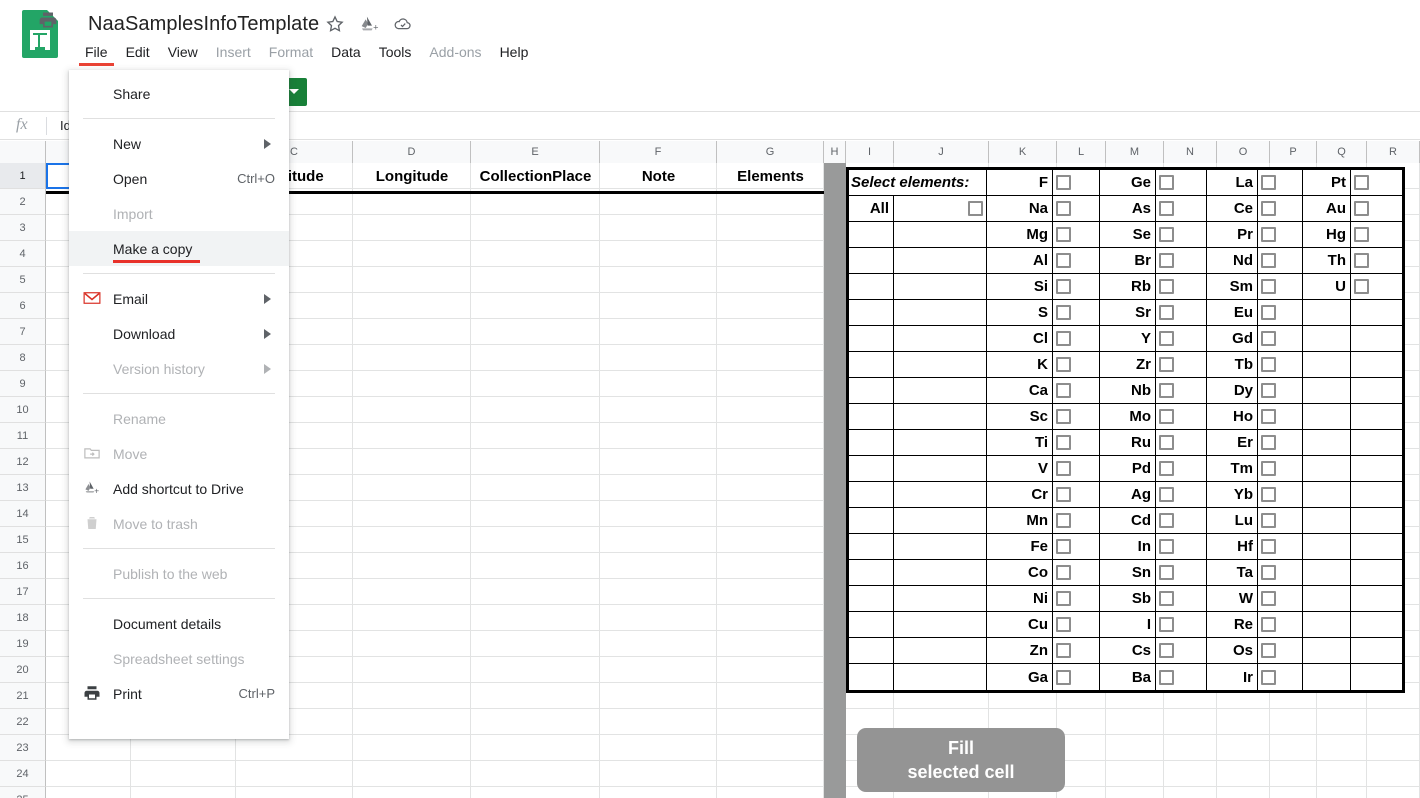 This screenshot has width=1420, height=798. I want to click on checkbox-mo, so click(1166, 416).